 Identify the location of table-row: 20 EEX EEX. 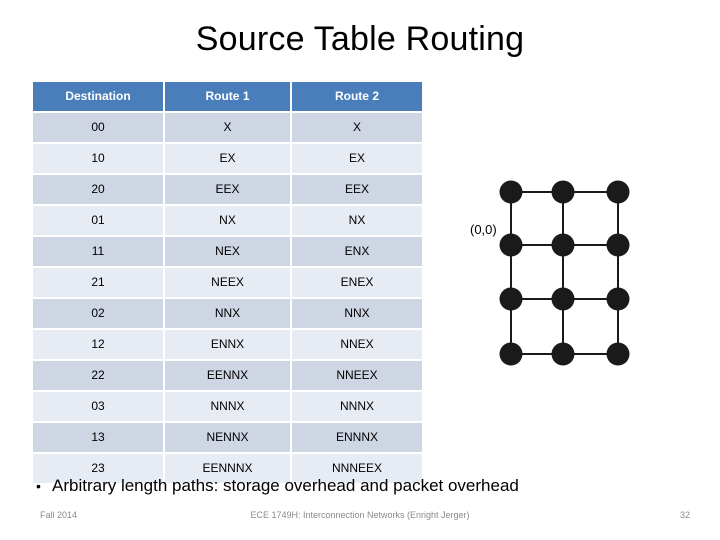
(227, 190).